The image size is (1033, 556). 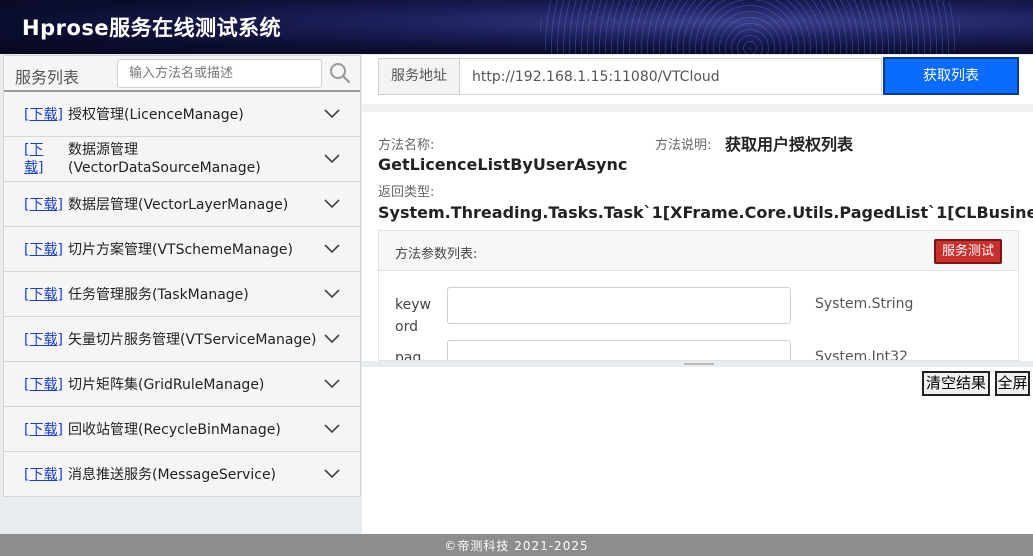 I want to click on service-item-vt-scheme: [下载] 切片方案管理(VTSchemeManage), so click(x=182, y=249).